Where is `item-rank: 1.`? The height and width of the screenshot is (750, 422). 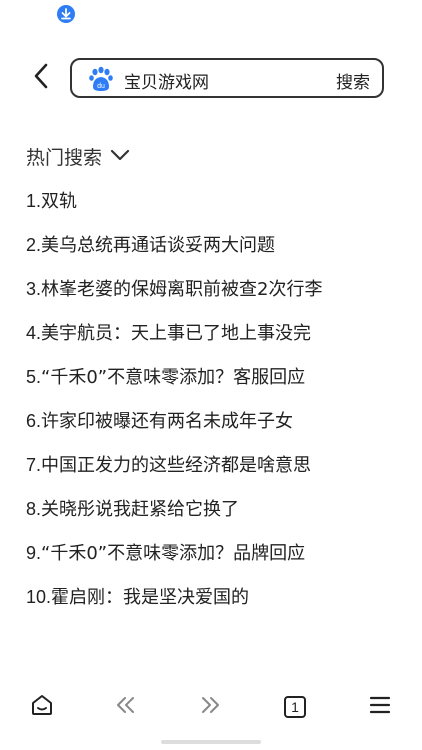
item-rank: 1. is located at coordinates (34, 201).